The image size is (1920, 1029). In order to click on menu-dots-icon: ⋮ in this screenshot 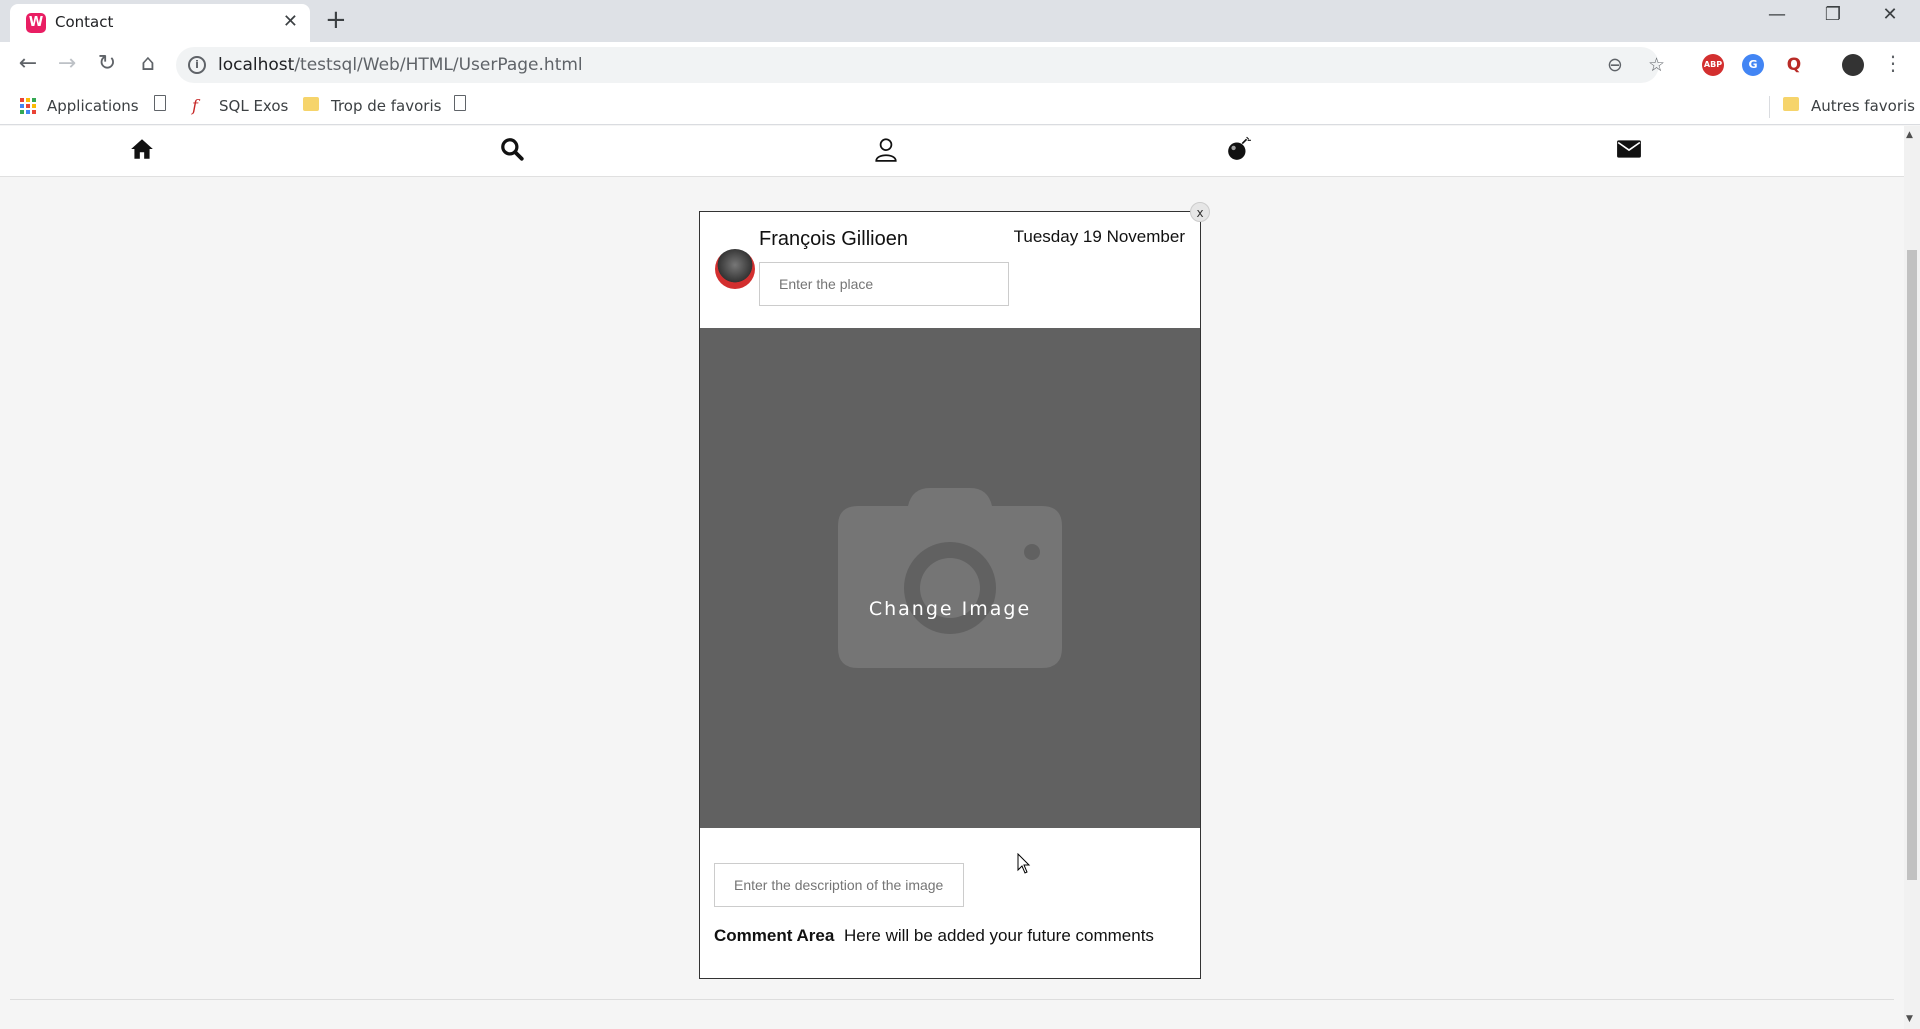, I will do `click(1893, 63)`.